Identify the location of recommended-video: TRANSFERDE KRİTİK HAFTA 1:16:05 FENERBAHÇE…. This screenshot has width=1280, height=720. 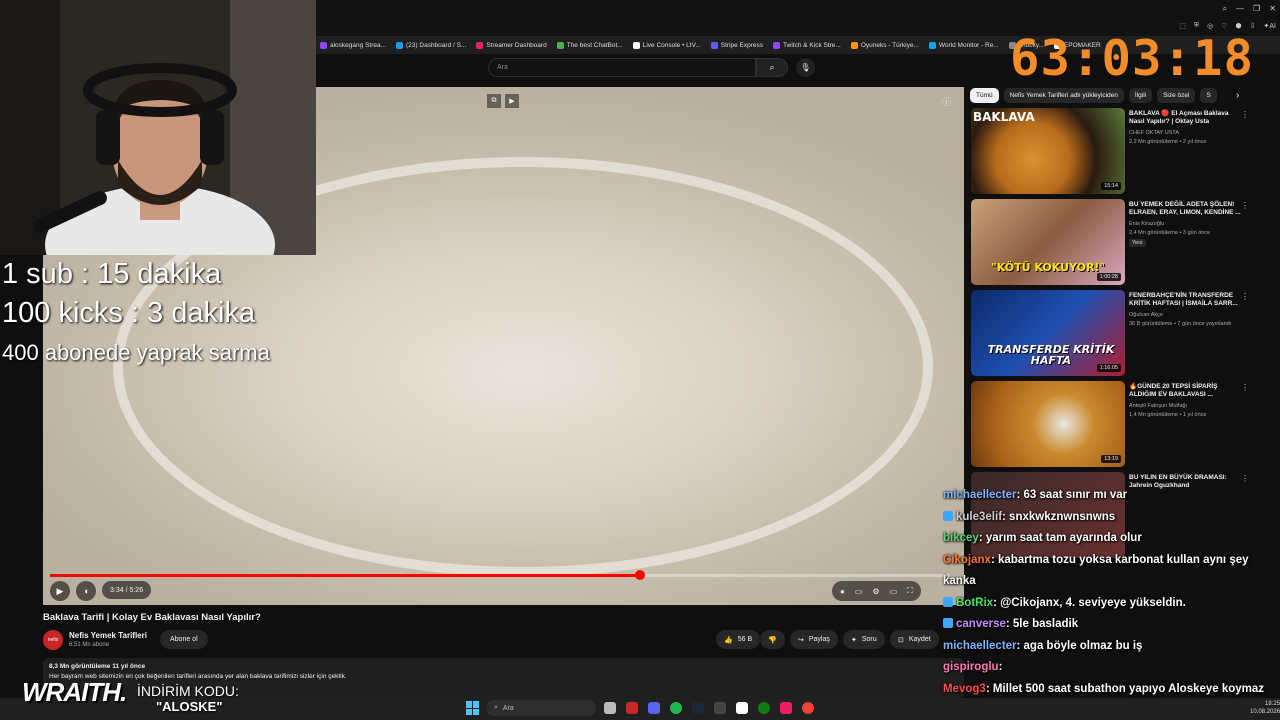
(1121, 333).